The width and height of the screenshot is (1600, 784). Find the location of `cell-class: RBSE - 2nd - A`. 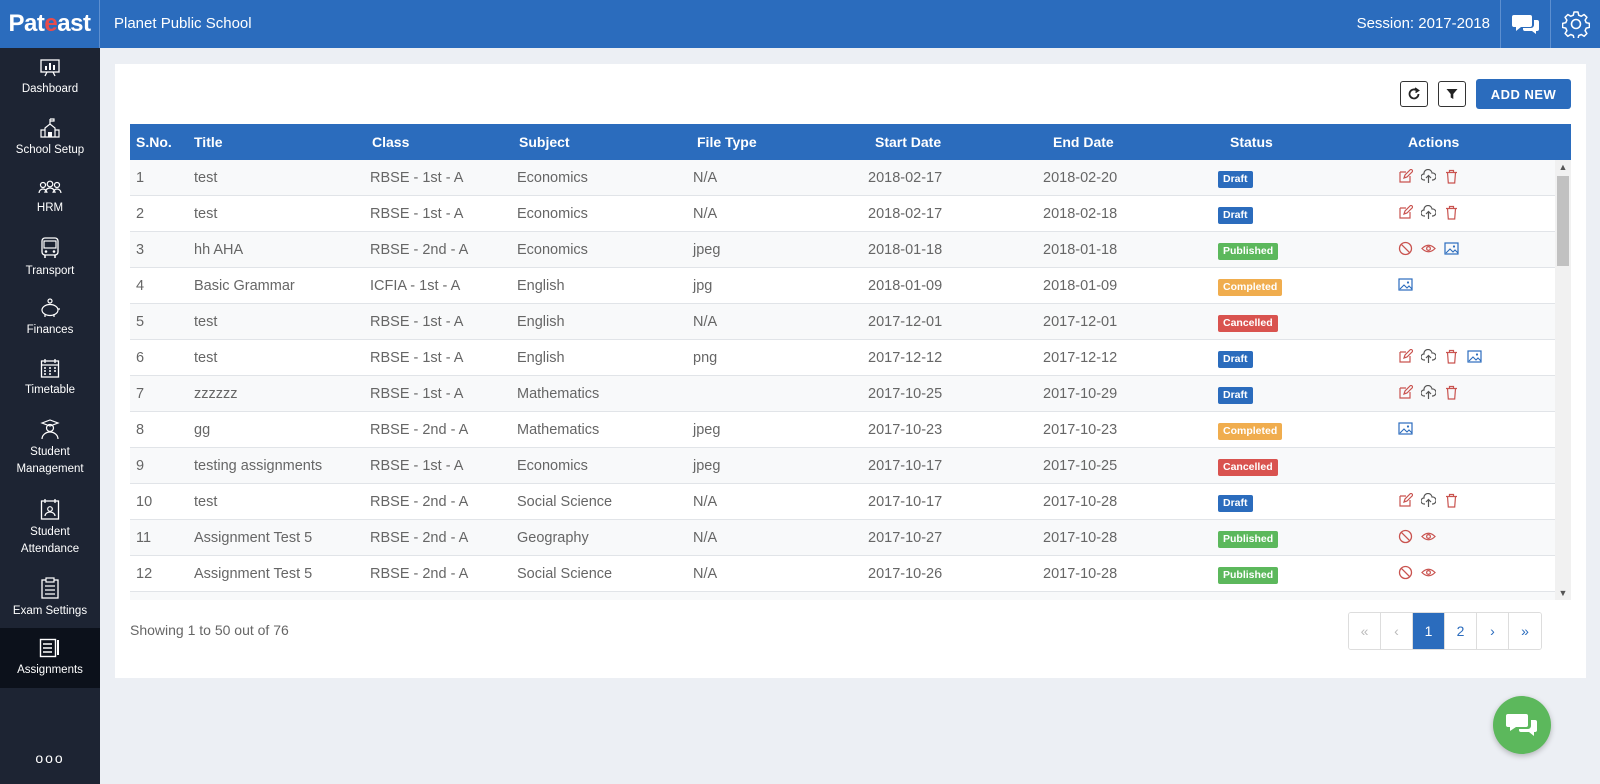

cell-class: RBSE - 2nd - A is located at coordinates (419, 250).